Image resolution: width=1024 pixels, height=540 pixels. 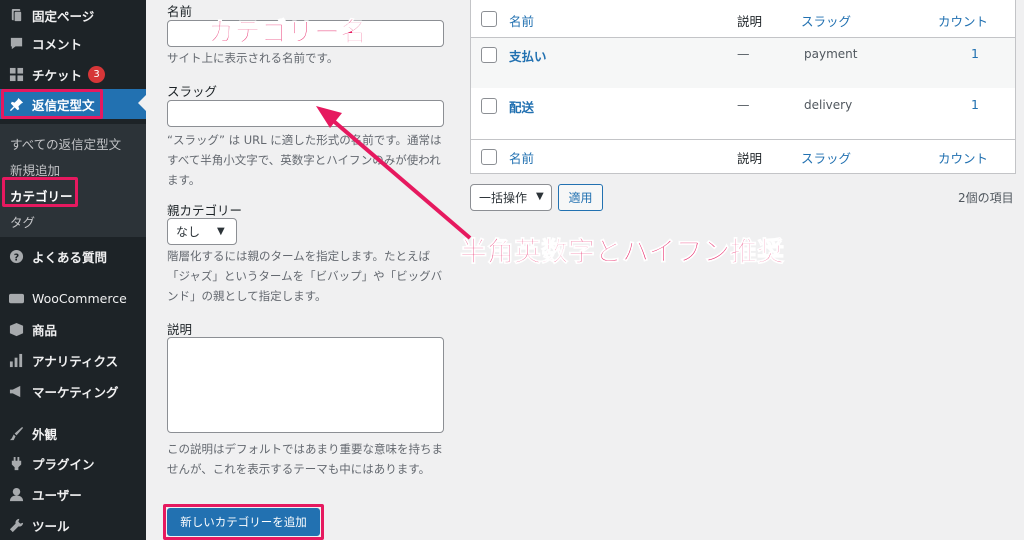 What do you see at coordinates (305, 113) in the screenshot?
I see `slug-input` at bounding box center [305, 113].